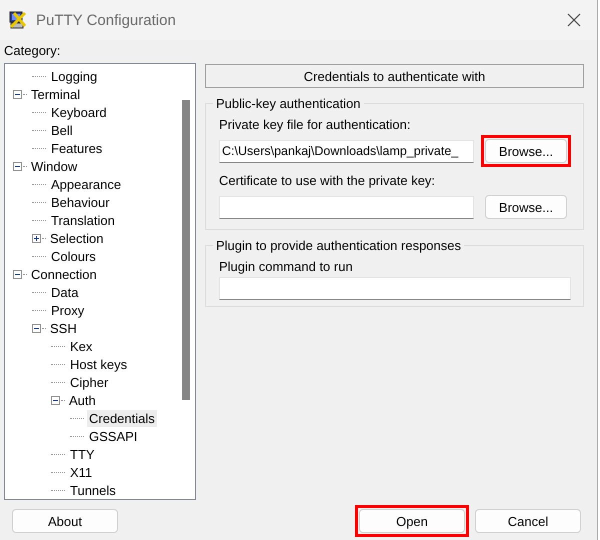 Image resolution: width=600 pixels, height=540 pixels. I want to click on tree-item: Data, so click(64, 292).